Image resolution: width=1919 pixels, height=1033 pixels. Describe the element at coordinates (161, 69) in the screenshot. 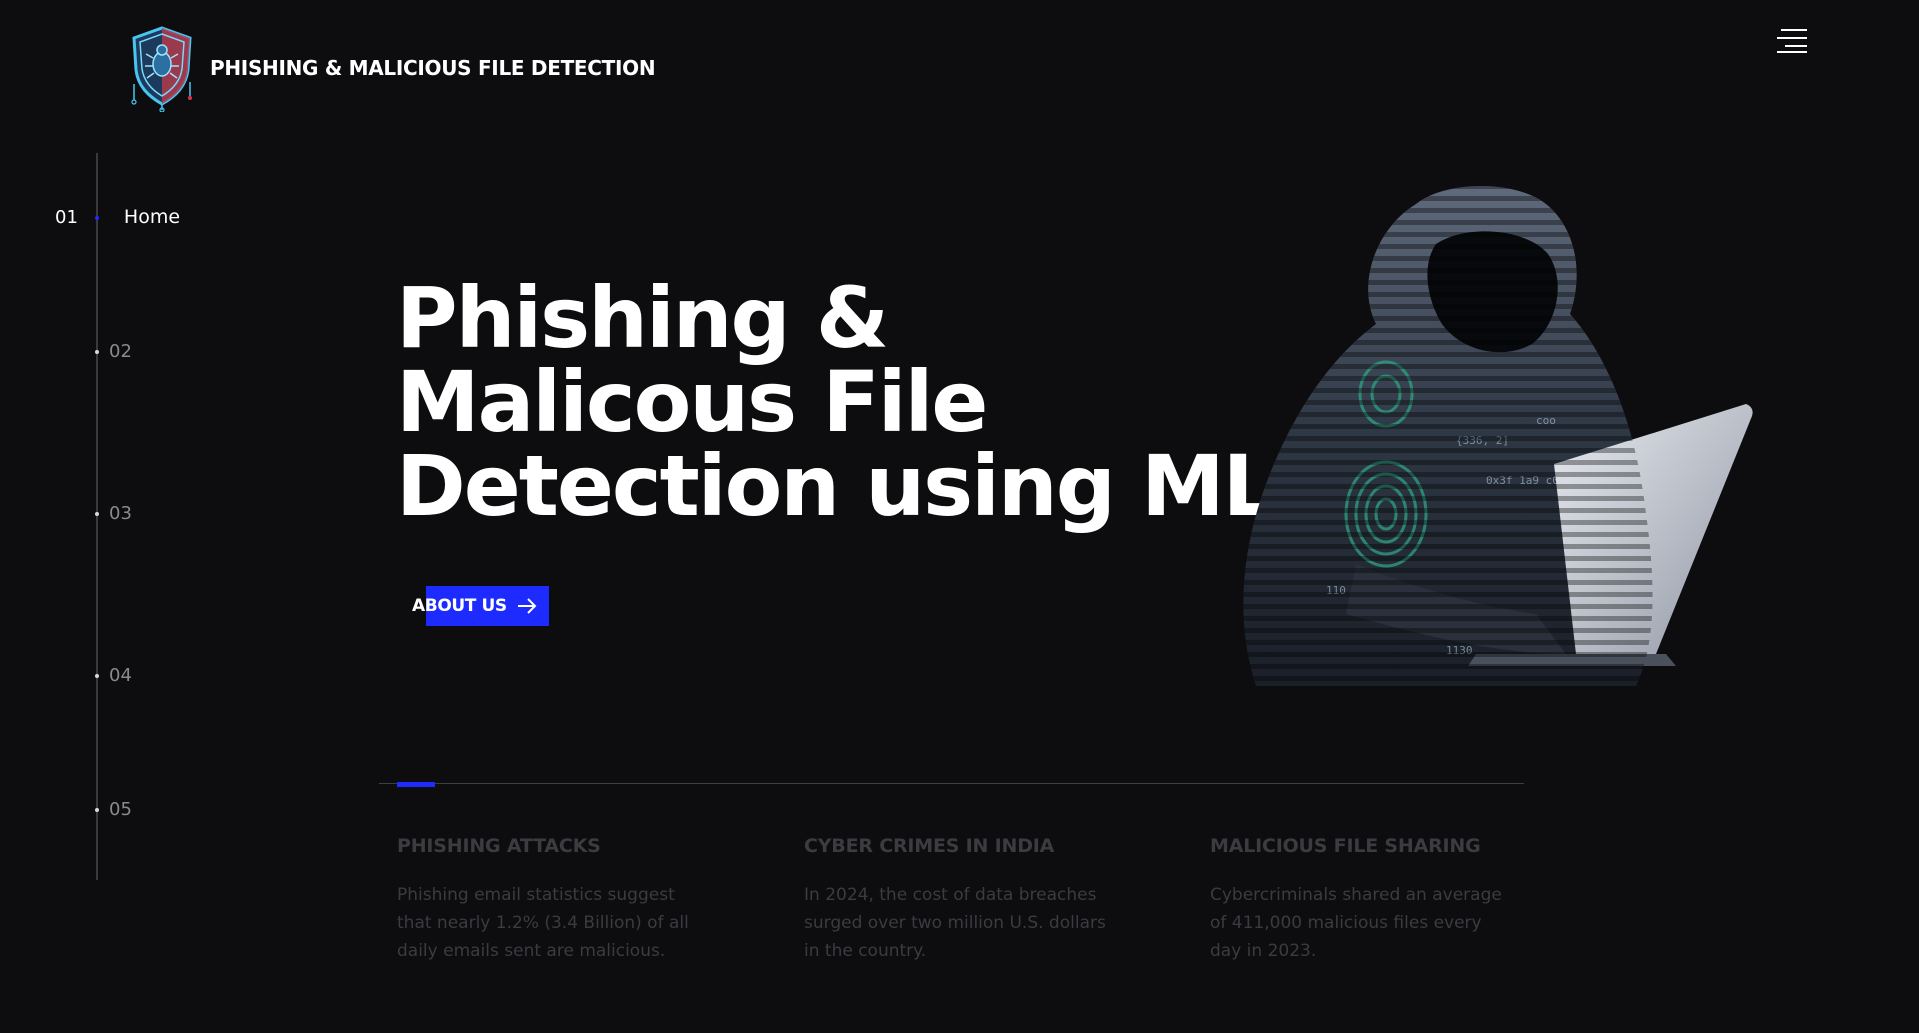

I see `shield-bug-logo-icon` at that location.